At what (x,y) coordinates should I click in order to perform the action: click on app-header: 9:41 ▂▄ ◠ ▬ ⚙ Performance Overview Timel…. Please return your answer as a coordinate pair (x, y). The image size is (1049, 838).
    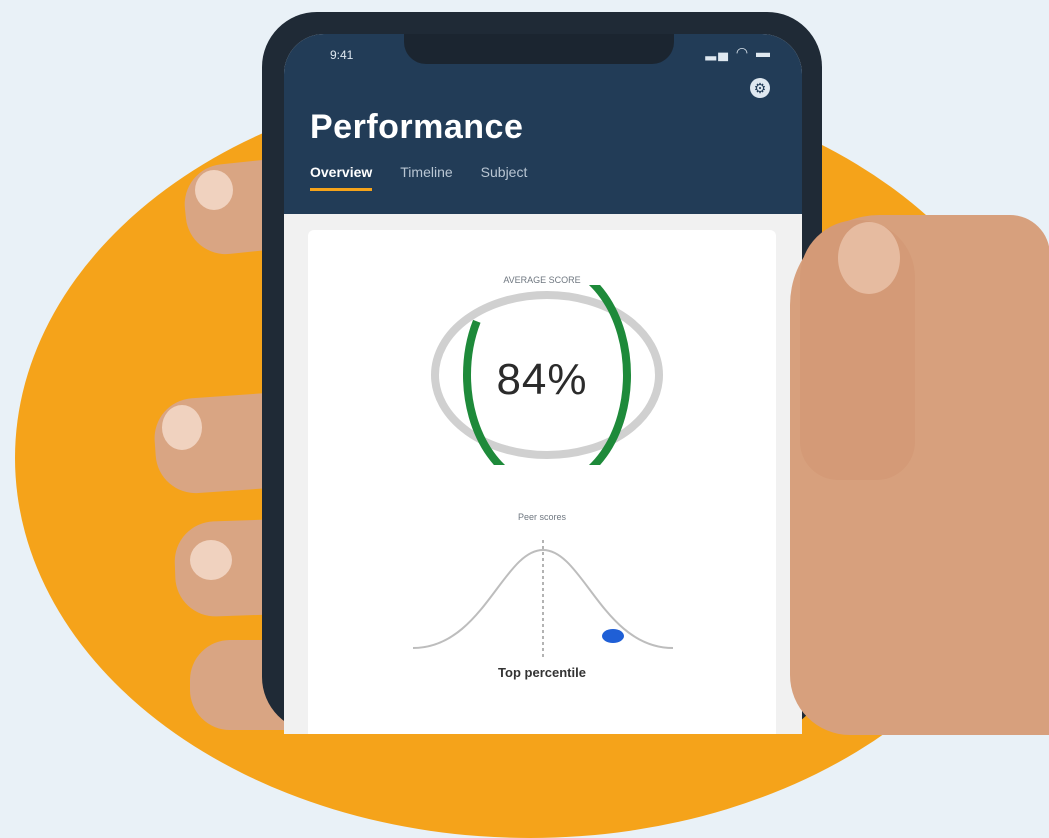
    Looking at the image, I should click on (543, 124).